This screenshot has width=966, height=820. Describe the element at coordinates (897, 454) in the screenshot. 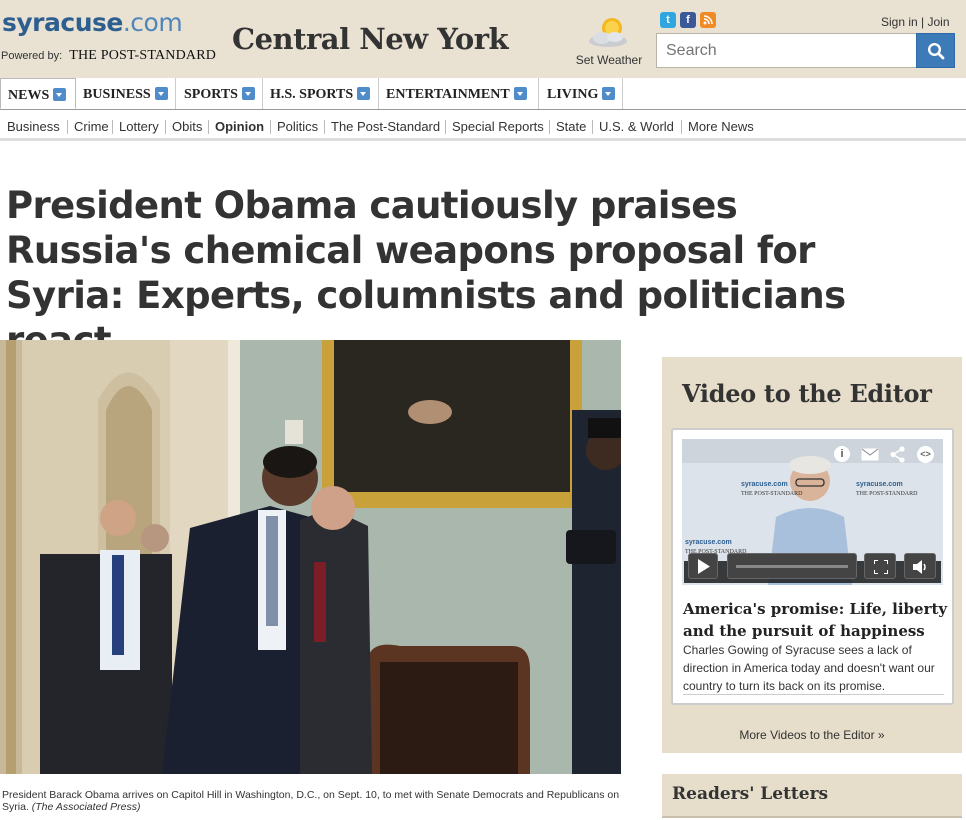

I see `share-icon` at that location.